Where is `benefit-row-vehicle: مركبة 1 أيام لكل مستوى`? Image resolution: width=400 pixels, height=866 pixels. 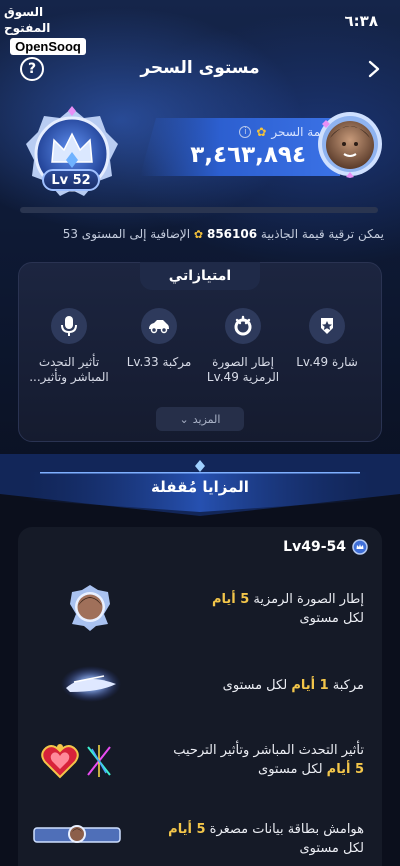 benefit-row-vehicle: مركبة 1 أيام لكل مستوى is located at coordinates (200, 685).